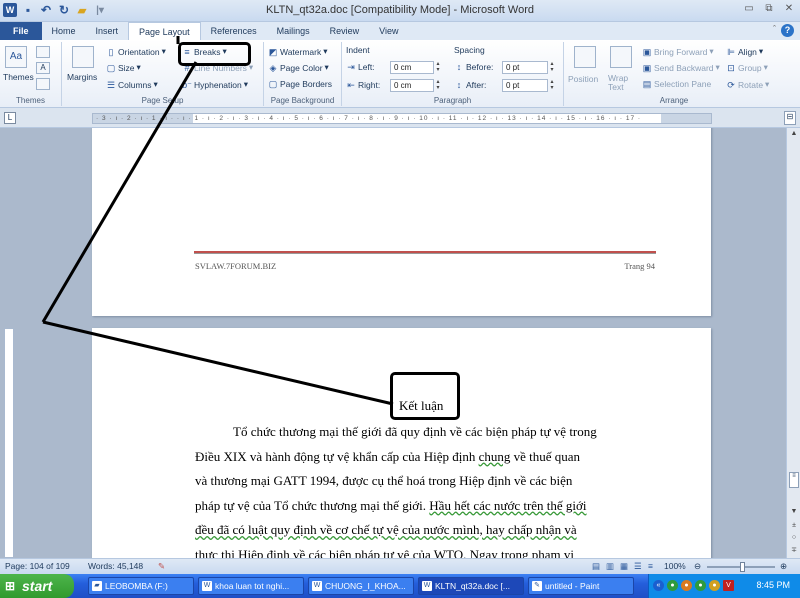  I want to click on align-button: ⊫ Align ▾, so click(744, 51).